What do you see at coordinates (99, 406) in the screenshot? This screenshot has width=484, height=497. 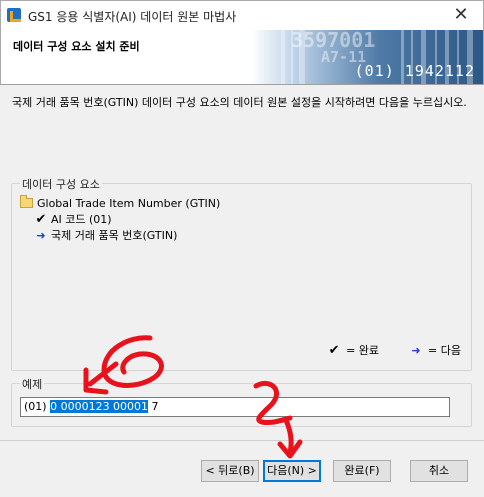 I see `example-selected-text: 0 0000123 00001` at bounding box center [99, 406].